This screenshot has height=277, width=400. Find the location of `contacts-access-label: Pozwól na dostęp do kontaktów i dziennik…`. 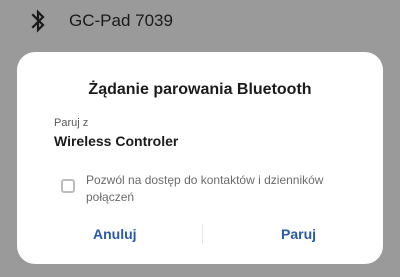

contacts-access-label: Pozwól na dostęp do kontaktów i dziennik… is located at coordinates (221, 189).